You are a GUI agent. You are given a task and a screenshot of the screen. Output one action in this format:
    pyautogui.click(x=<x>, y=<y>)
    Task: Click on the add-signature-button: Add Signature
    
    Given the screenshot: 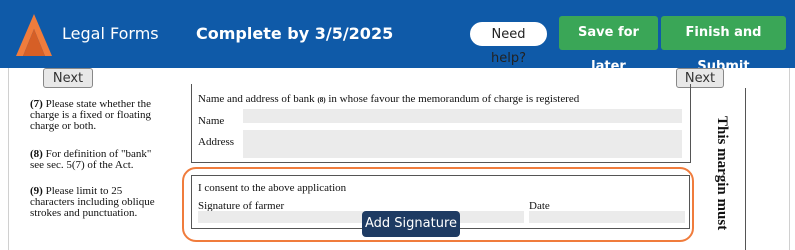 What is the action you would take?
    pyautogui.click(x=411, y=224)
    